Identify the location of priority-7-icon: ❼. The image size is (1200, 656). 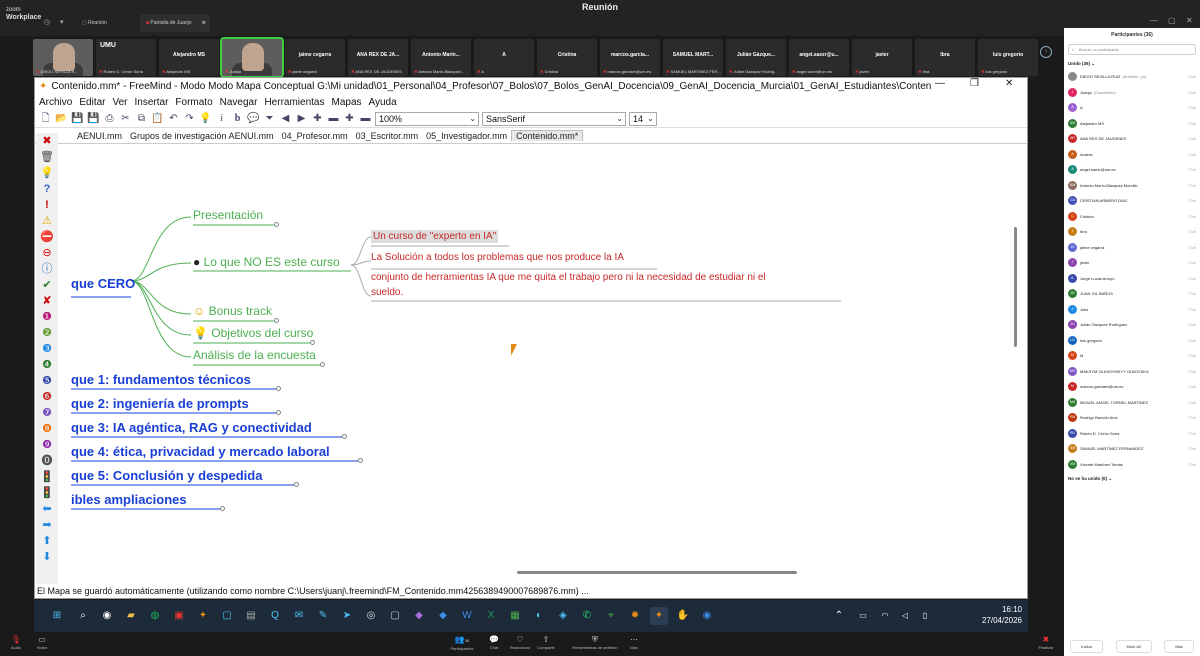
(47, 413).